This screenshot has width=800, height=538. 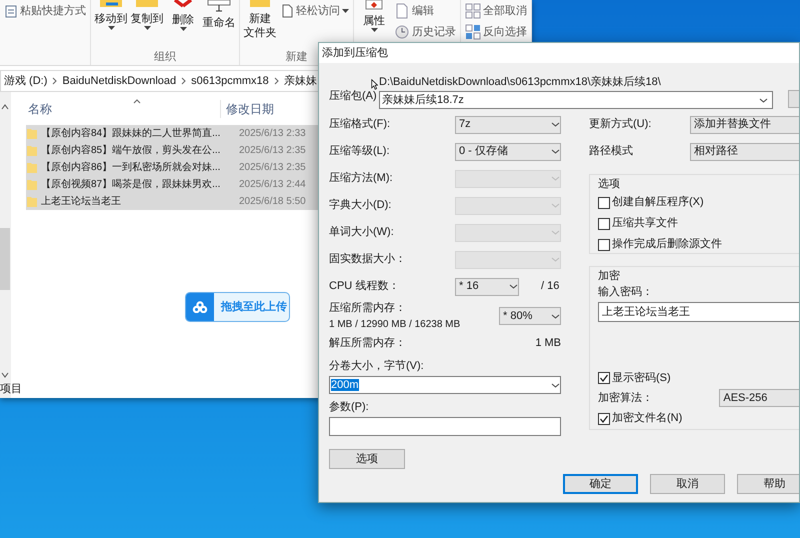 I want to click on password-field: 上老王论坛当老王, so click(x=698, y=312).